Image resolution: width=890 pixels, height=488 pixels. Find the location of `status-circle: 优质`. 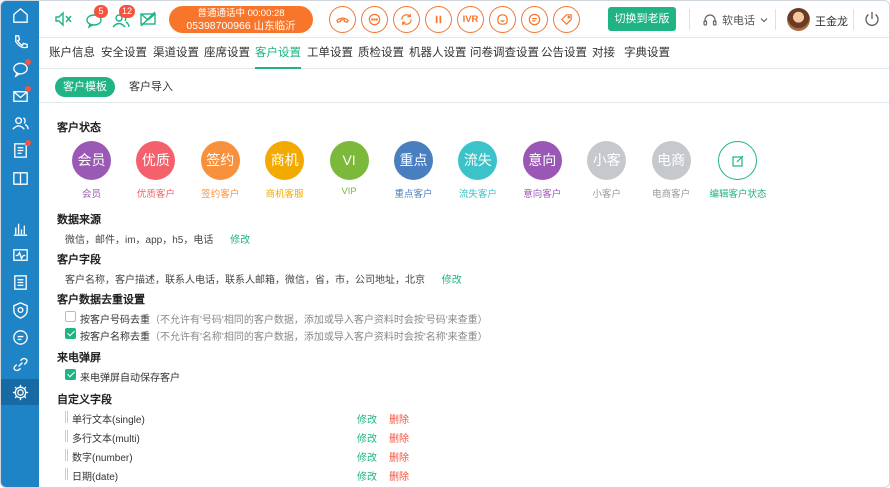

status-circle: 优质 is located at coordinates (156, 160).